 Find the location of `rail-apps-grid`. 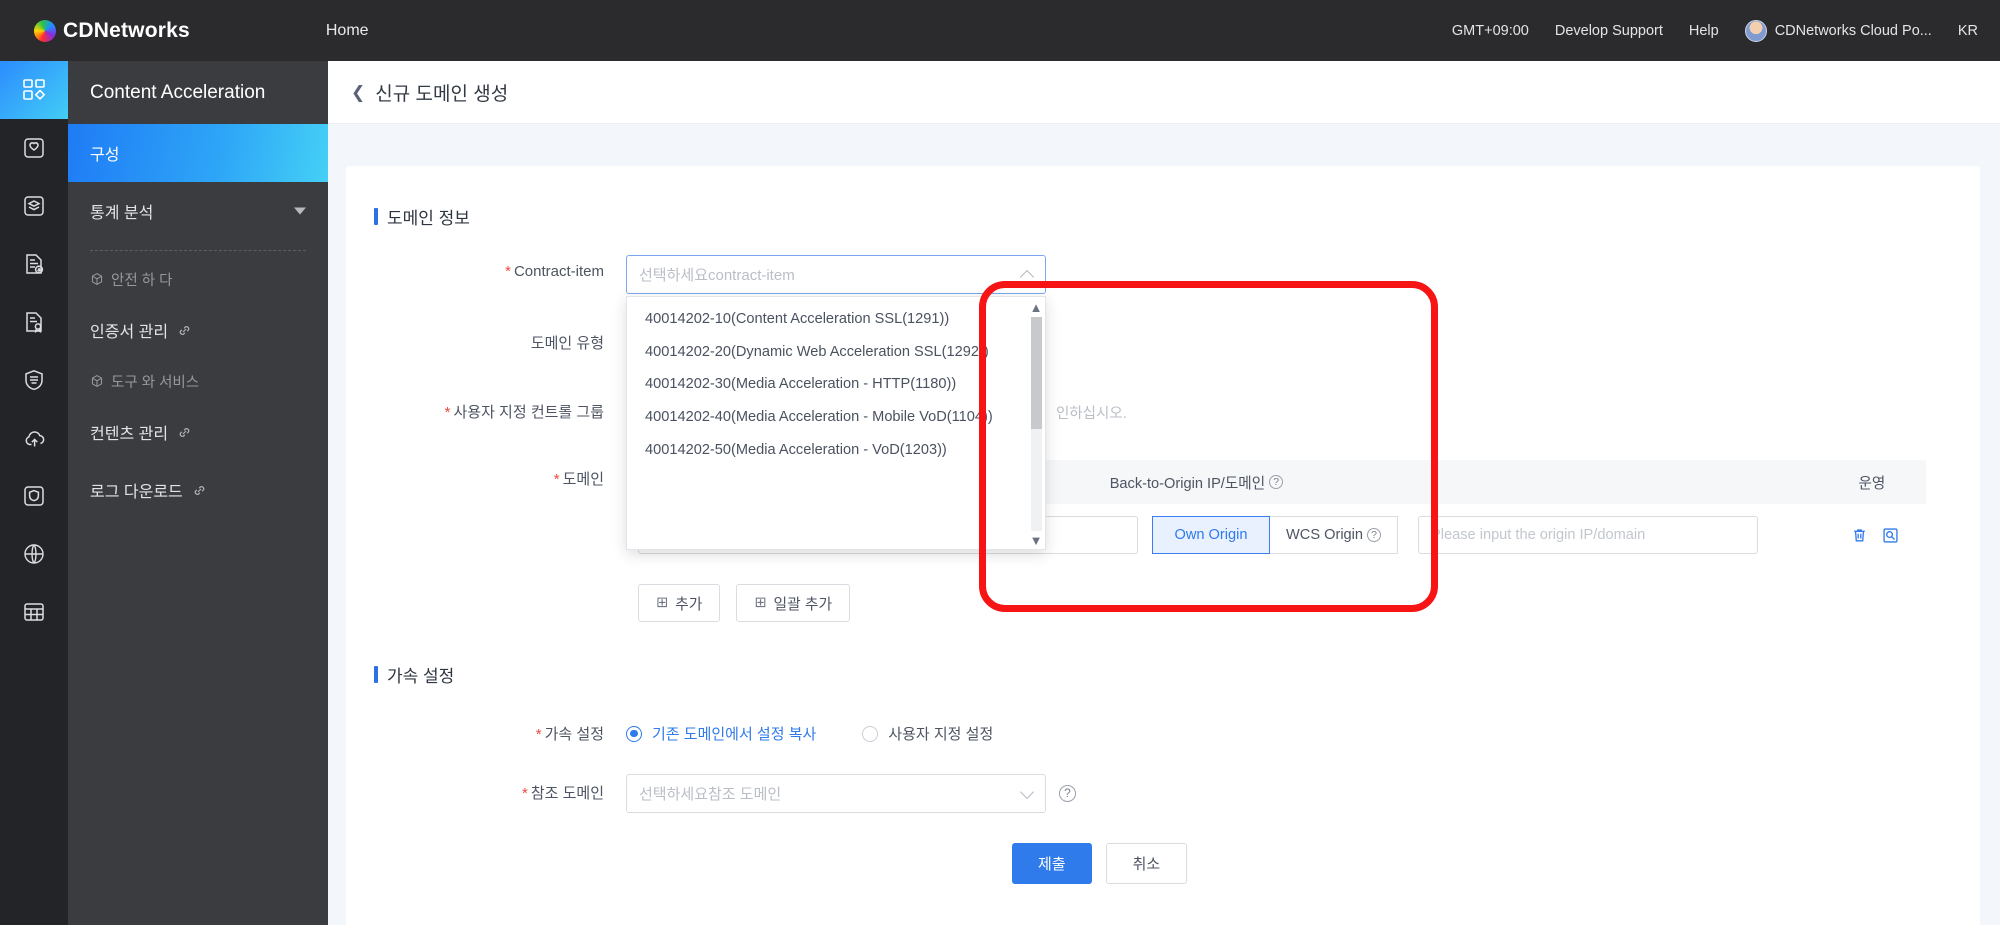

rail-apps-grid is located at coordinates (34, 90).